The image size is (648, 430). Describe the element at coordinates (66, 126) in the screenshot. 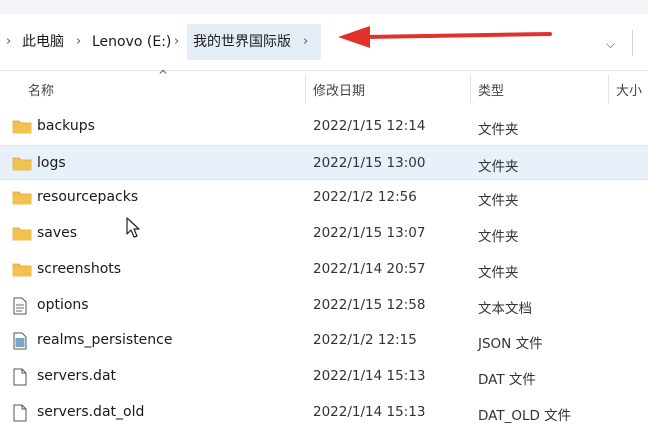

I see `file-name: backups` at that location.